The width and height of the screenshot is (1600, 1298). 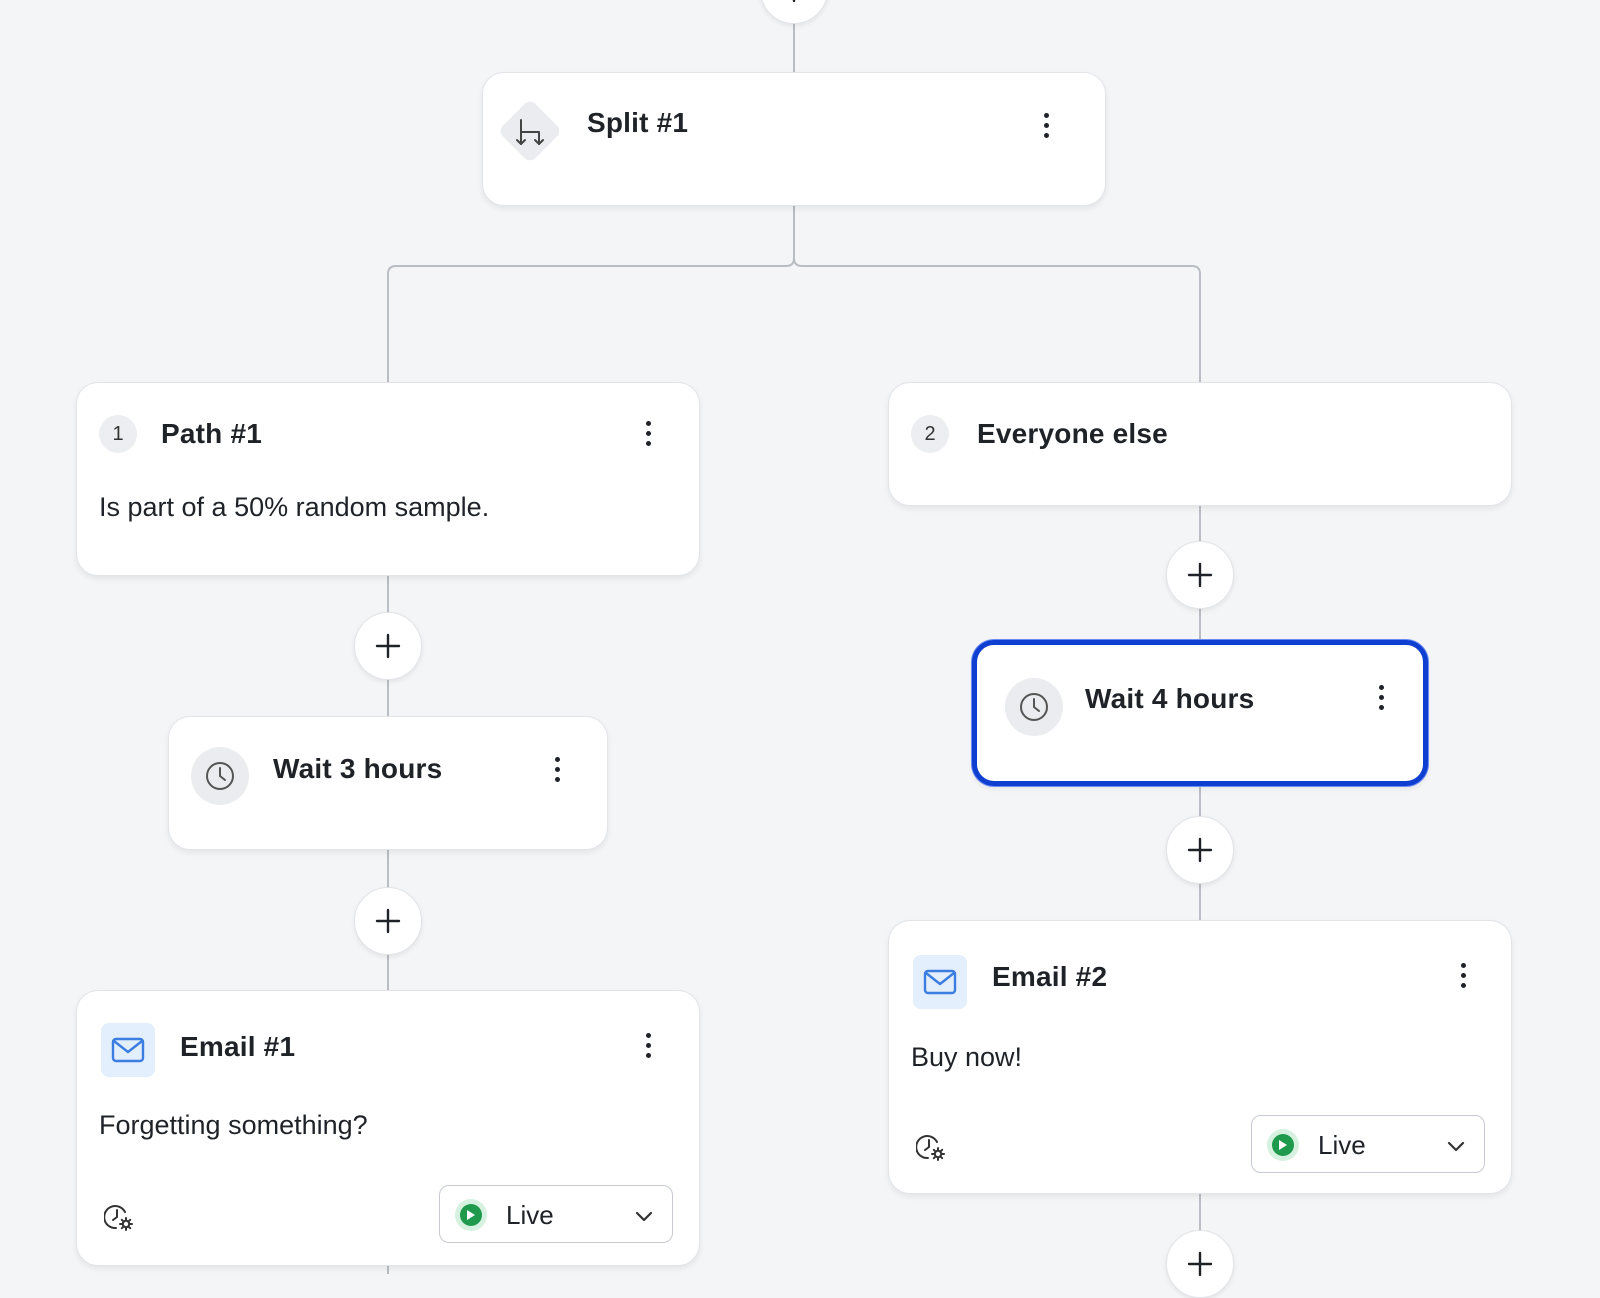 I want to click on split-arrows-icon, so click(x=530, y=132).